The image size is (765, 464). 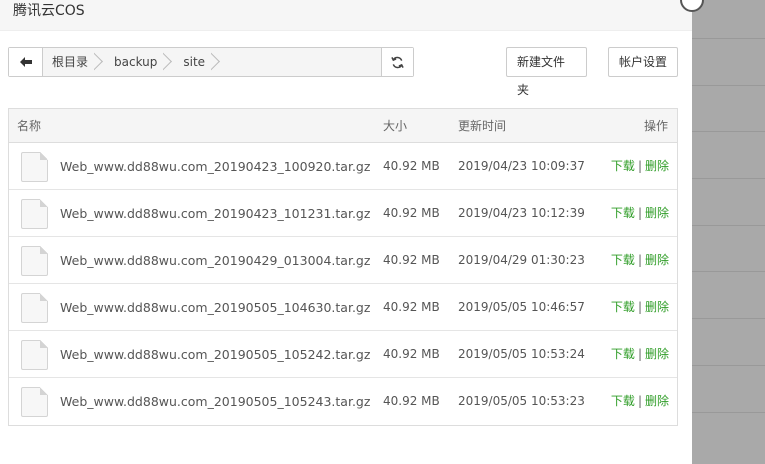 I want to click on breadcrumb-item-site: site, so click(x=197, y=62).